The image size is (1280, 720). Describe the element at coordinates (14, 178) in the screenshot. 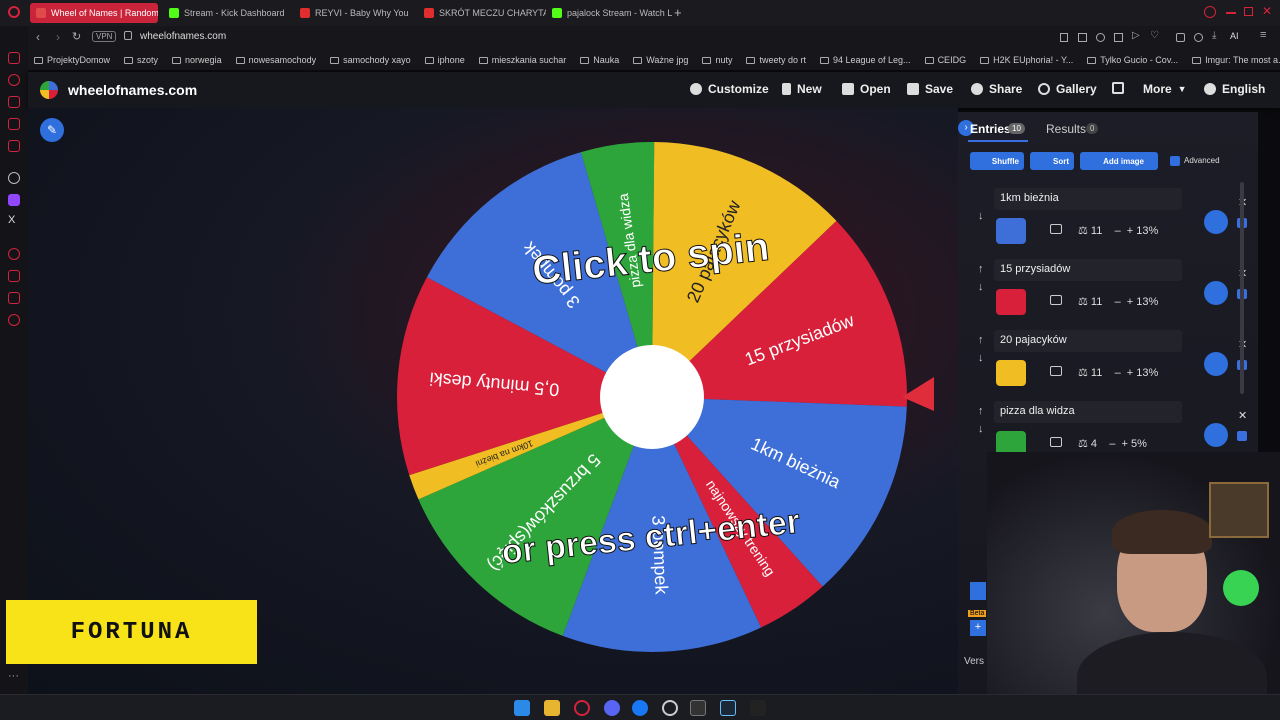

I see `chatgpt-icon` at that location.